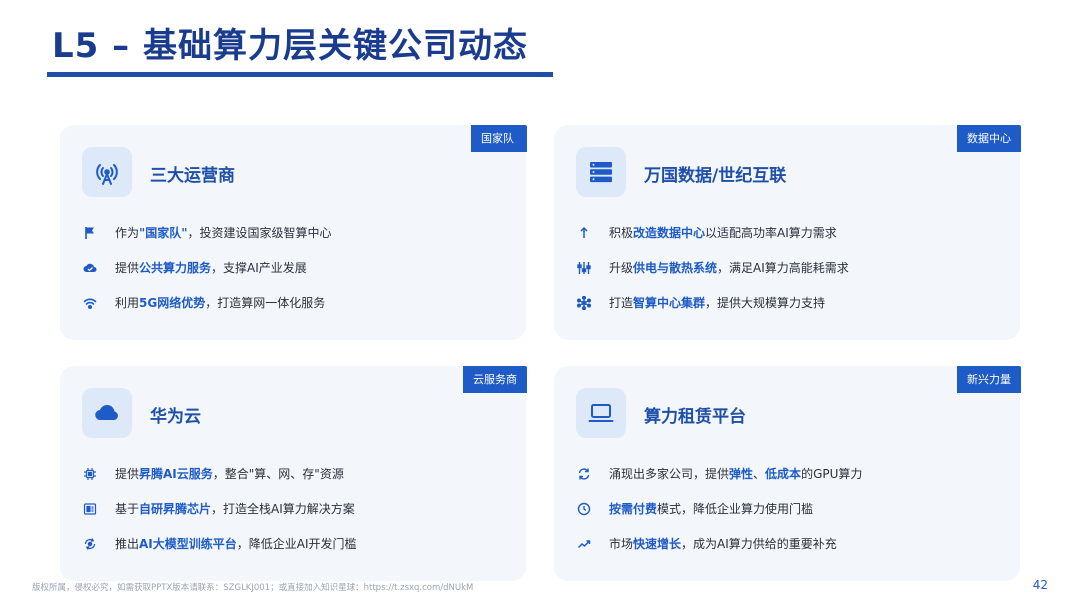 The height and width of the screenshot is (608, 1080). I want to click on board-icon, so click(90, 509).